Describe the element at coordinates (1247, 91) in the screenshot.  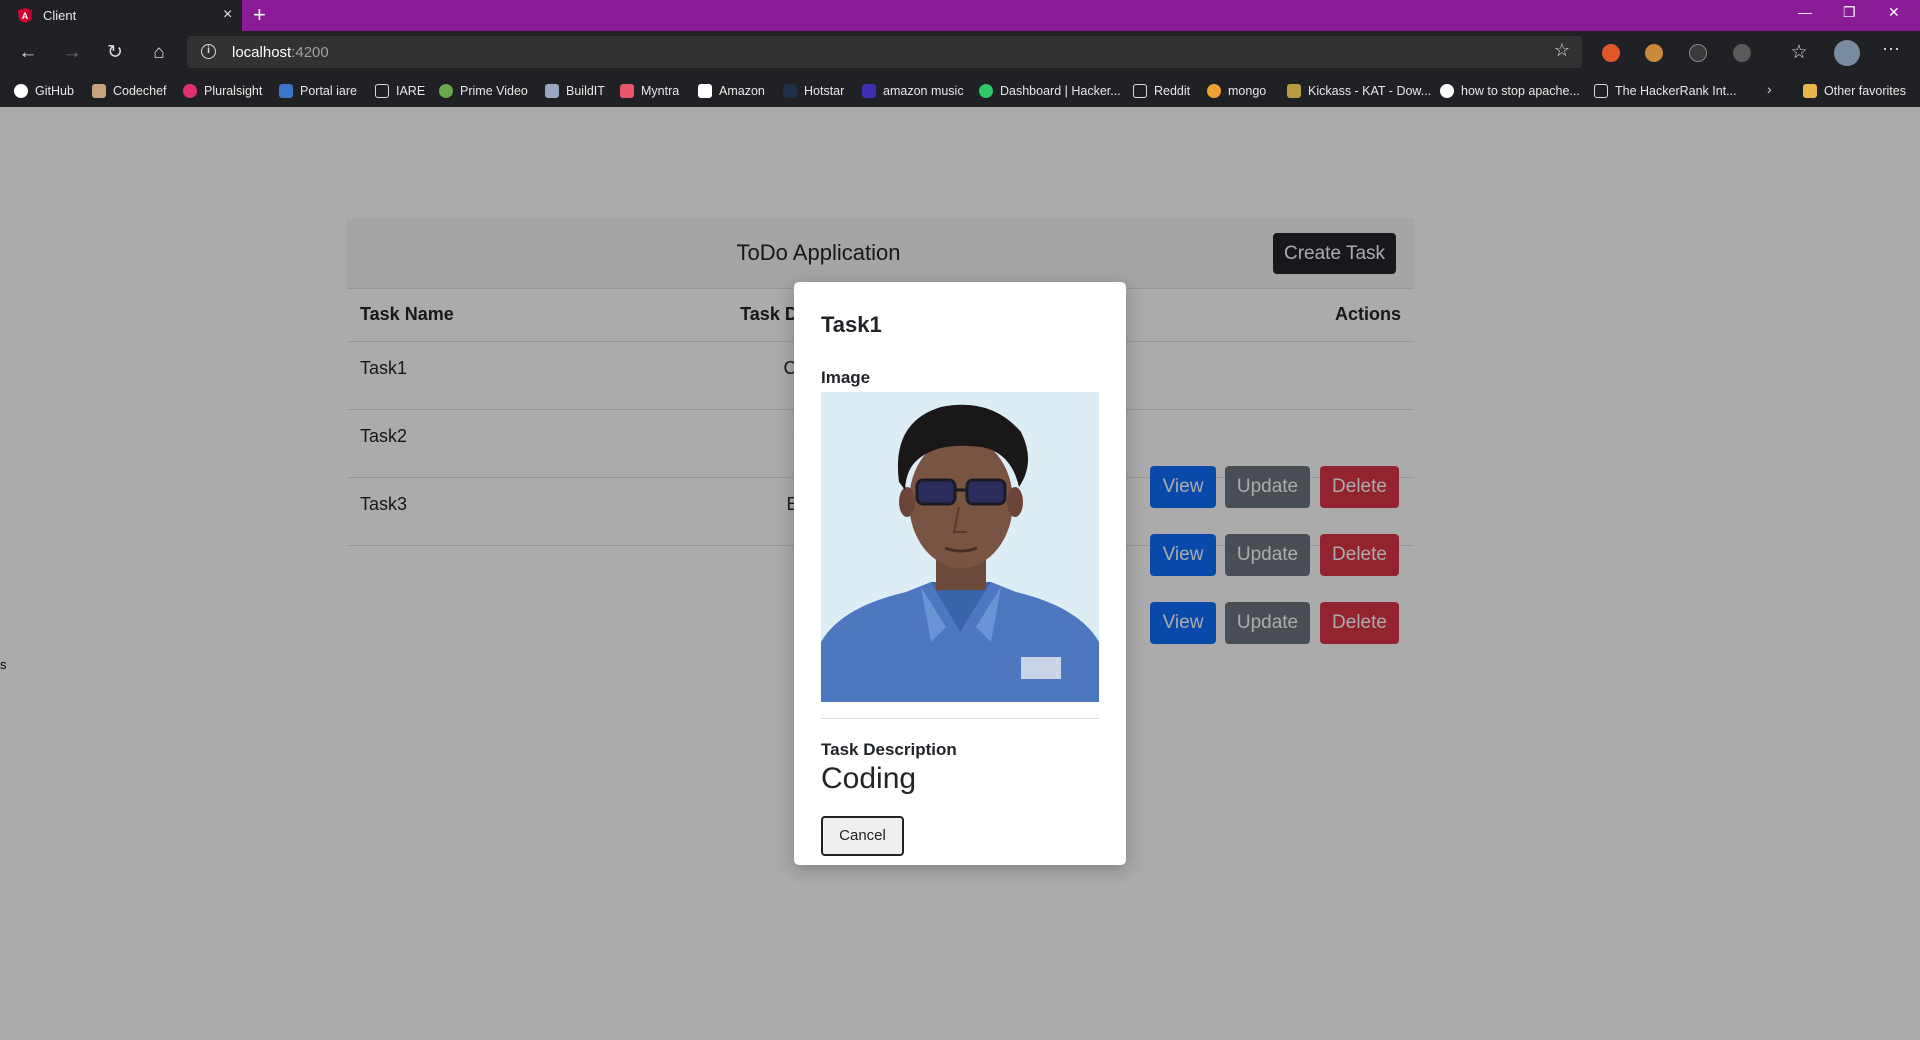
I see `bookmark-label: mongo` at that location.